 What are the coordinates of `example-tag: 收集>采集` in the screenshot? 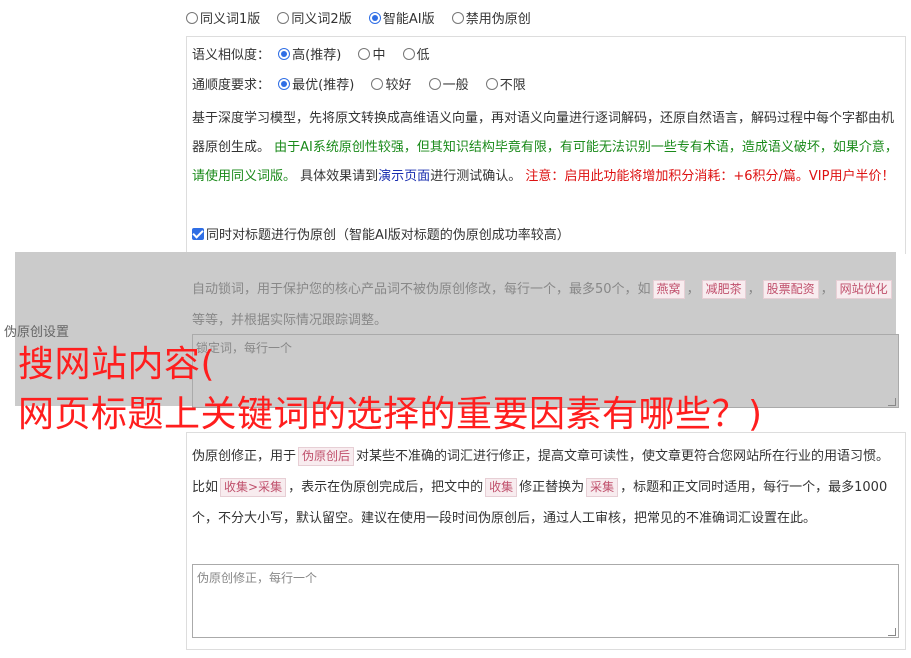 It's located at (253, 487).